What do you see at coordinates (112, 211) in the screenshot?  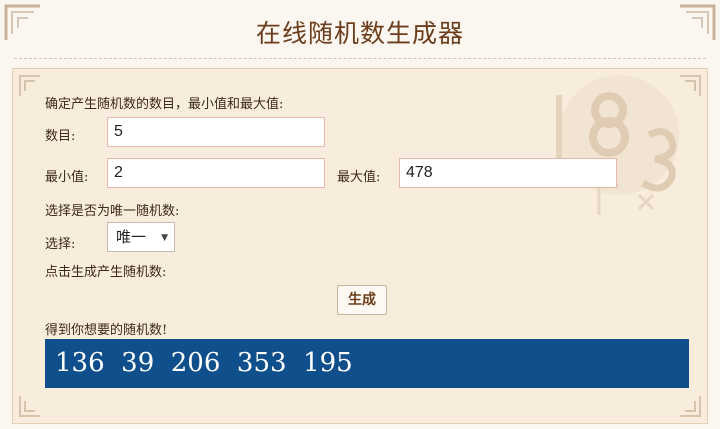 I see `unique-prompt: 选择是否为唯一随机数:` at bounding box center [112, 211].